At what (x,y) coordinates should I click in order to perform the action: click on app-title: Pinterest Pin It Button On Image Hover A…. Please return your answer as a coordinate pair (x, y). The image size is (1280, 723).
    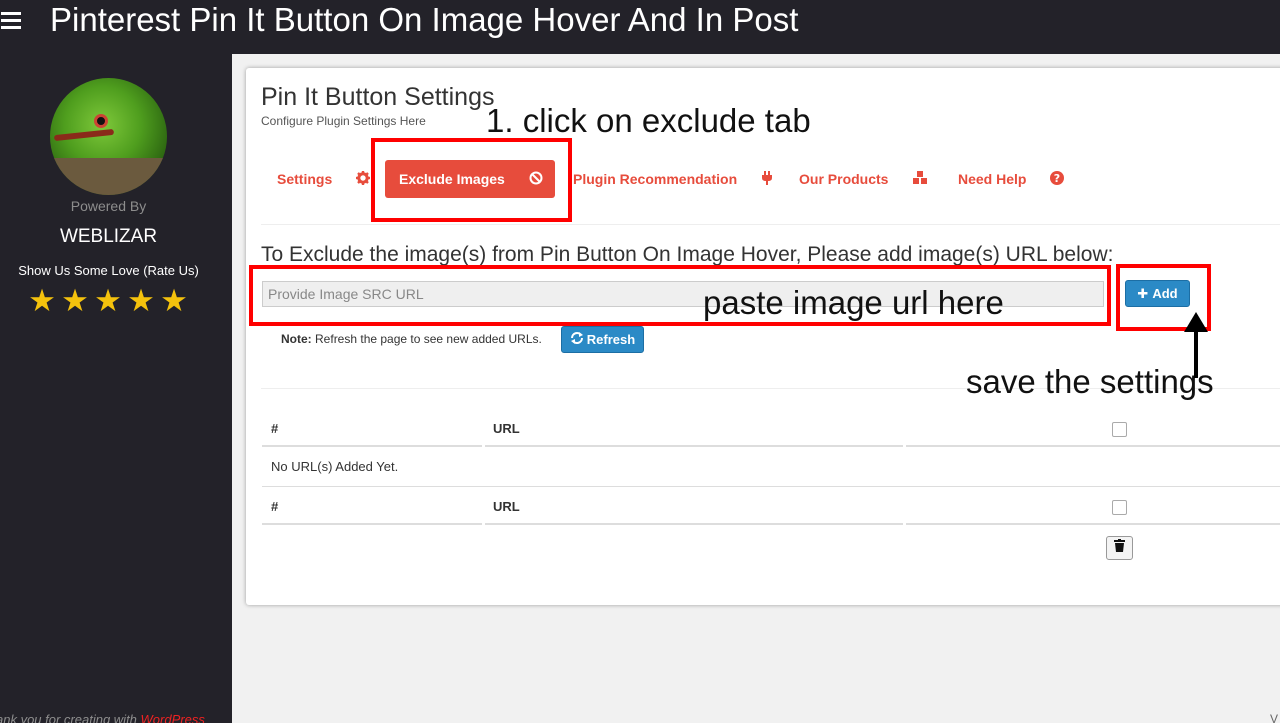
    Looking at the image, I should click on (424, 19).